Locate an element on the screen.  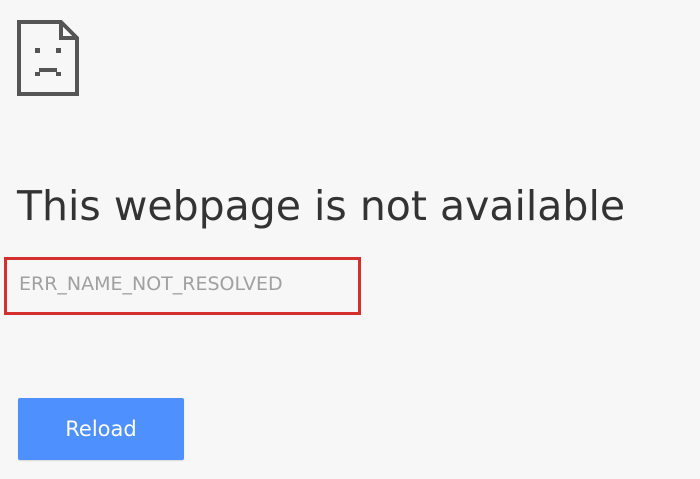
error-code: ERR_NAME_NOT_RESOLVED is located at coordinates (151, 284).